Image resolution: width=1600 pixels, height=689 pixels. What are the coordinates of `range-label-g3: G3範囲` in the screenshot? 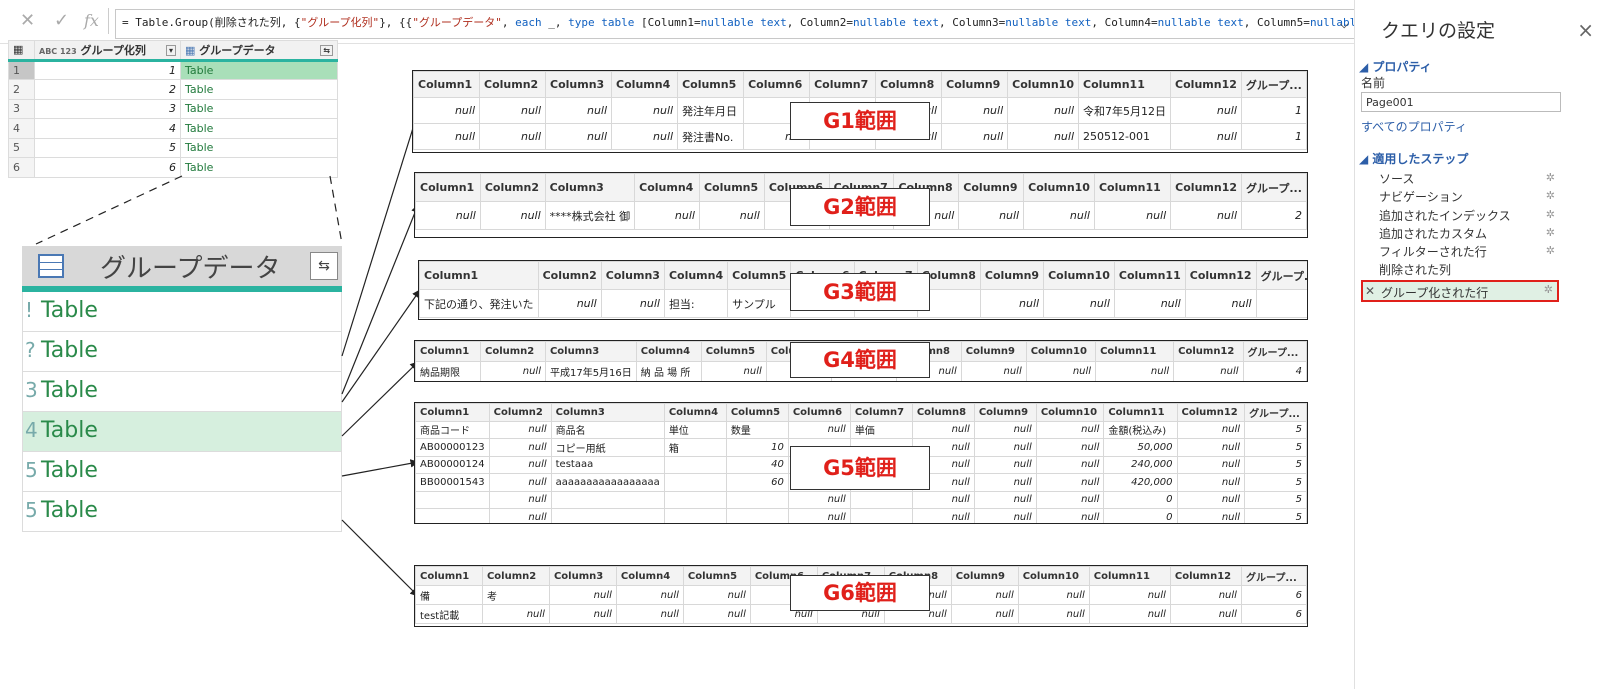 It's located at (860, 292).